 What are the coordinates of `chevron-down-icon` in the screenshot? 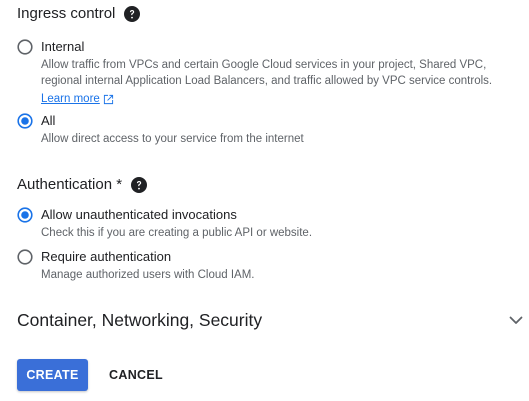 It's located at (516, 320).